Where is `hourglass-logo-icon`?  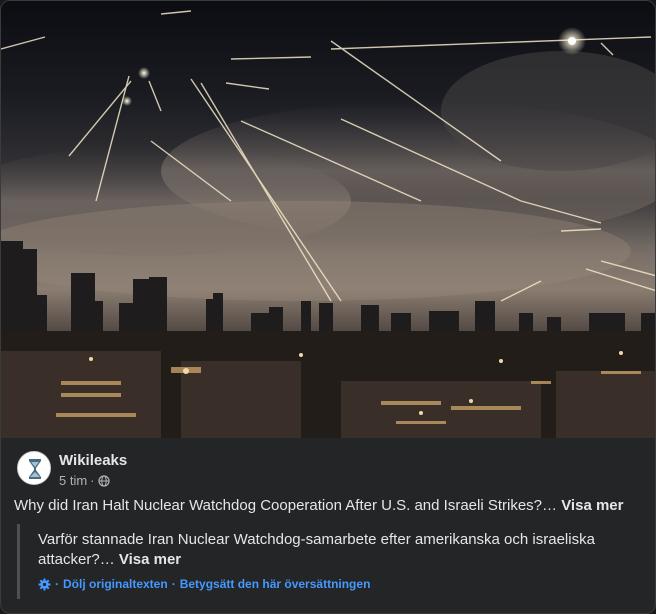
hourglass-logo-icon is located at coordinates (34, 468).